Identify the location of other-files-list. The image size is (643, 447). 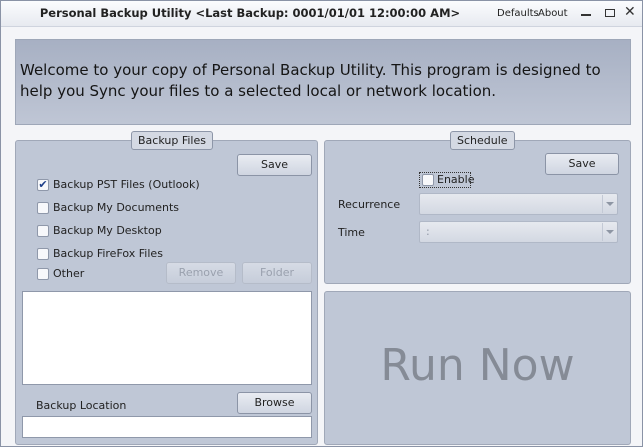
(167, 338).